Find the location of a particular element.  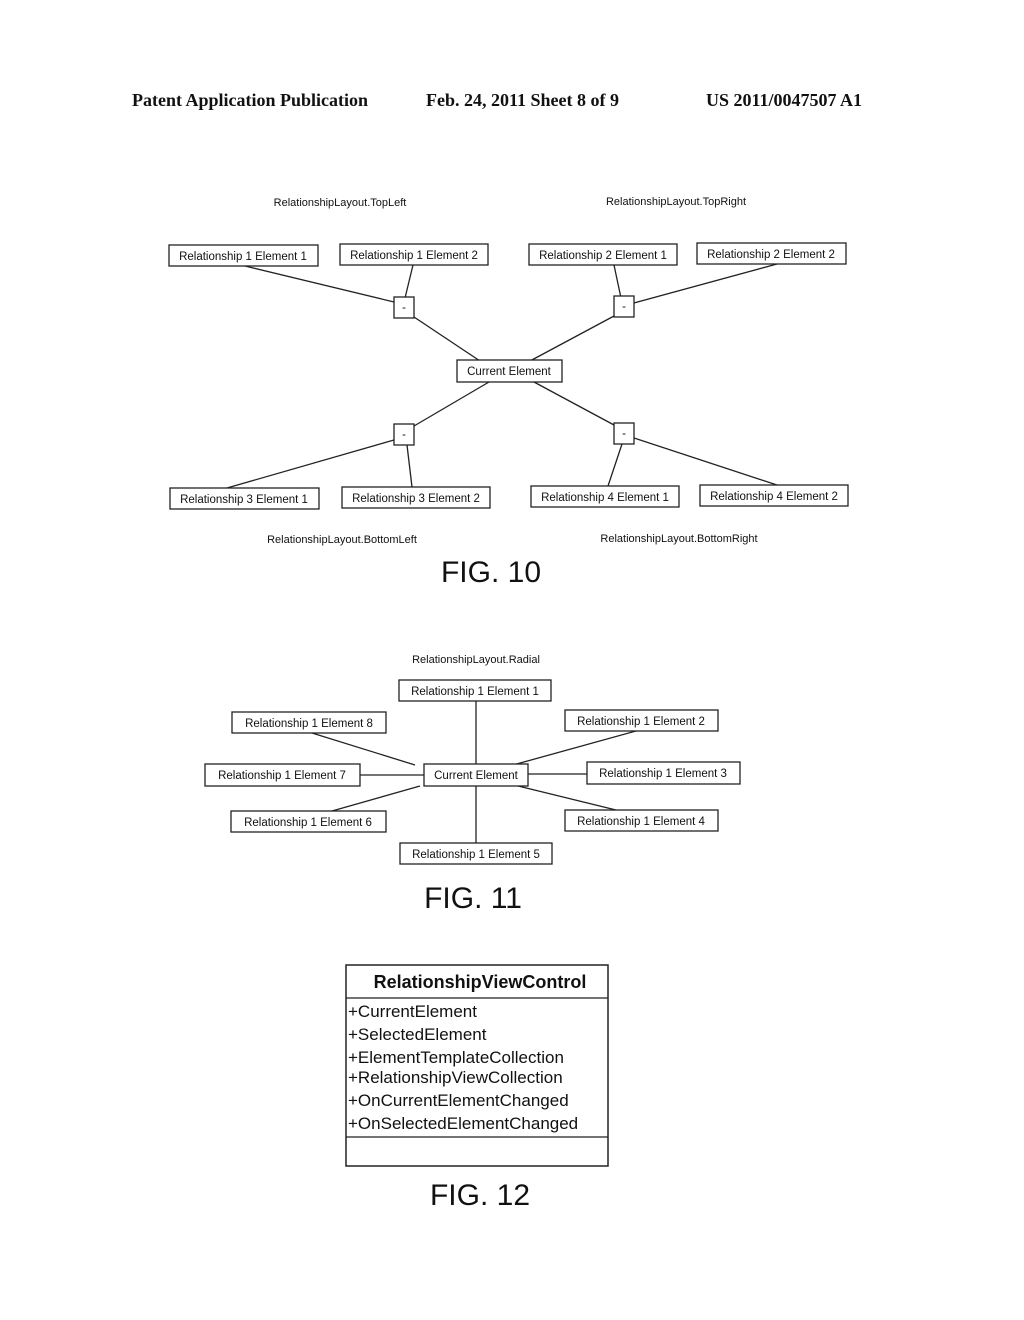

fig11-node: Relationship 1 Element 4 is located at coordinates (641, 820).